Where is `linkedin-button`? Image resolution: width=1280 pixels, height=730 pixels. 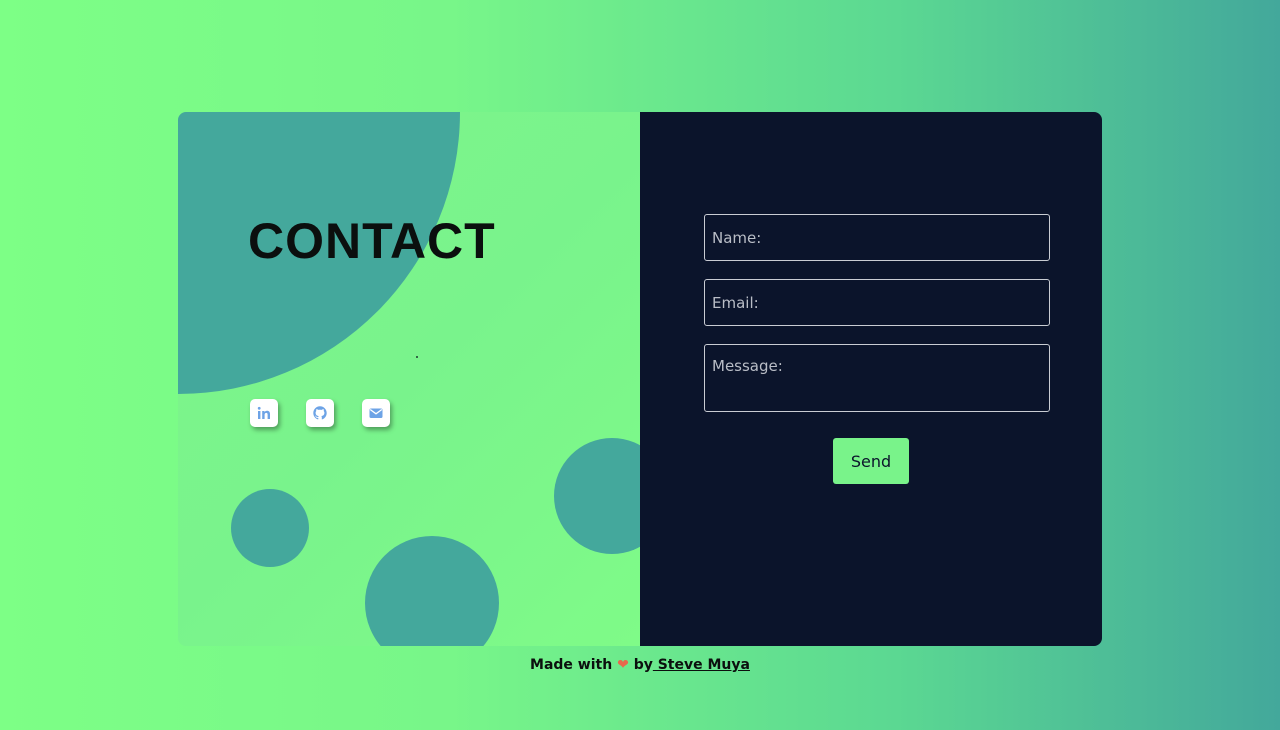 linkedin-button is located at coordinates (264, 413).